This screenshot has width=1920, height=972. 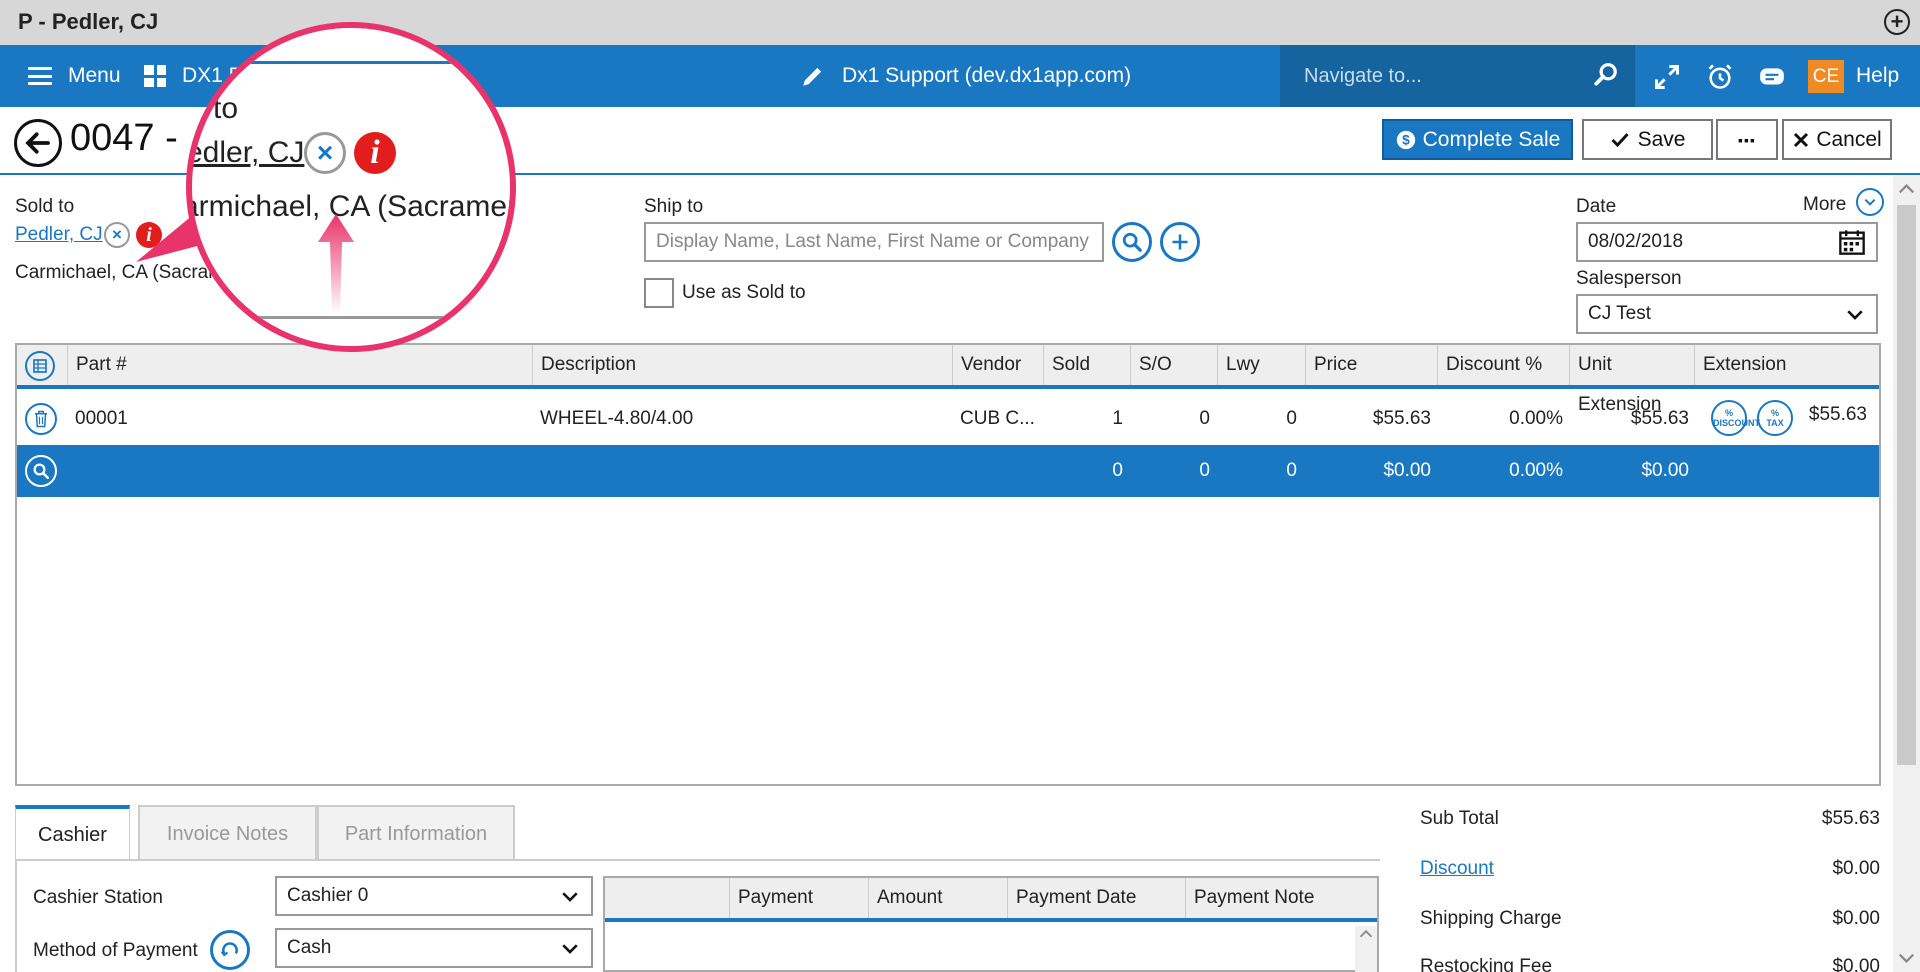 I want to click on new-lwy: 0, so click(x=1257, y=471).